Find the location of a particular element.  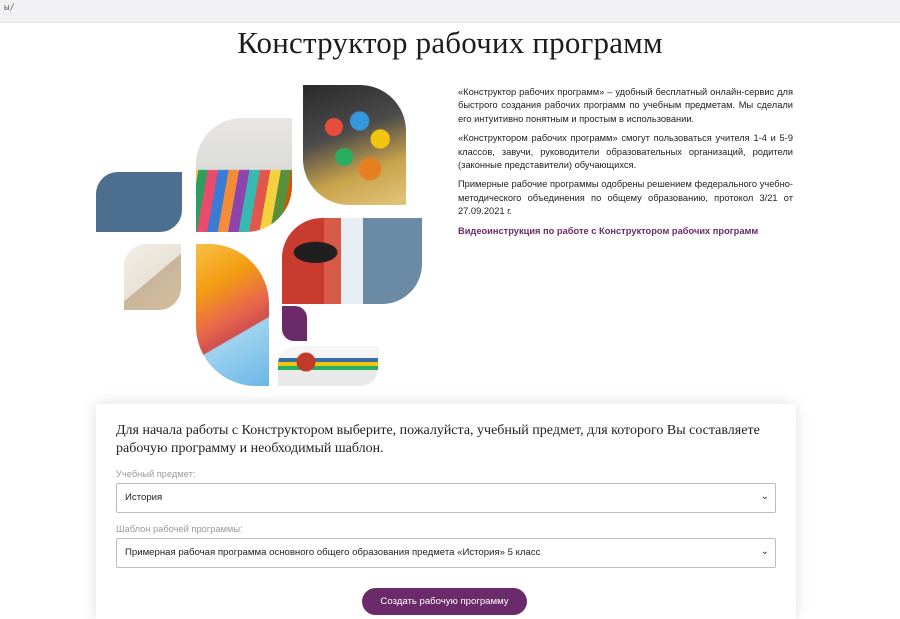

subject-select: История ⌄ is located at coordinates (446, 498).